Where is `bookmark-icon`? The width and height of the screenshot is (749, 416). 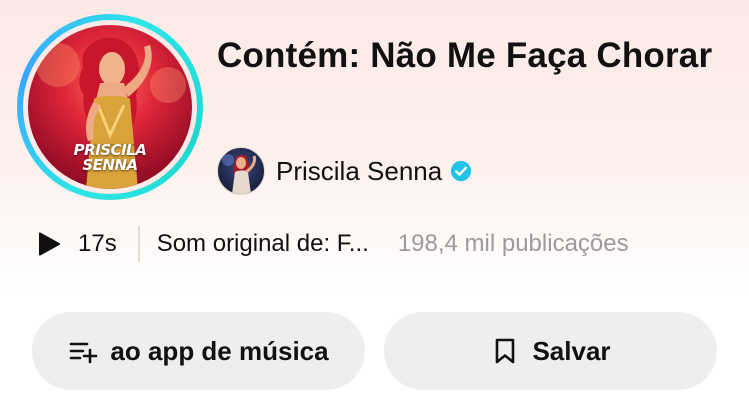 bookmark-icon is located at coordinates (505, 351).